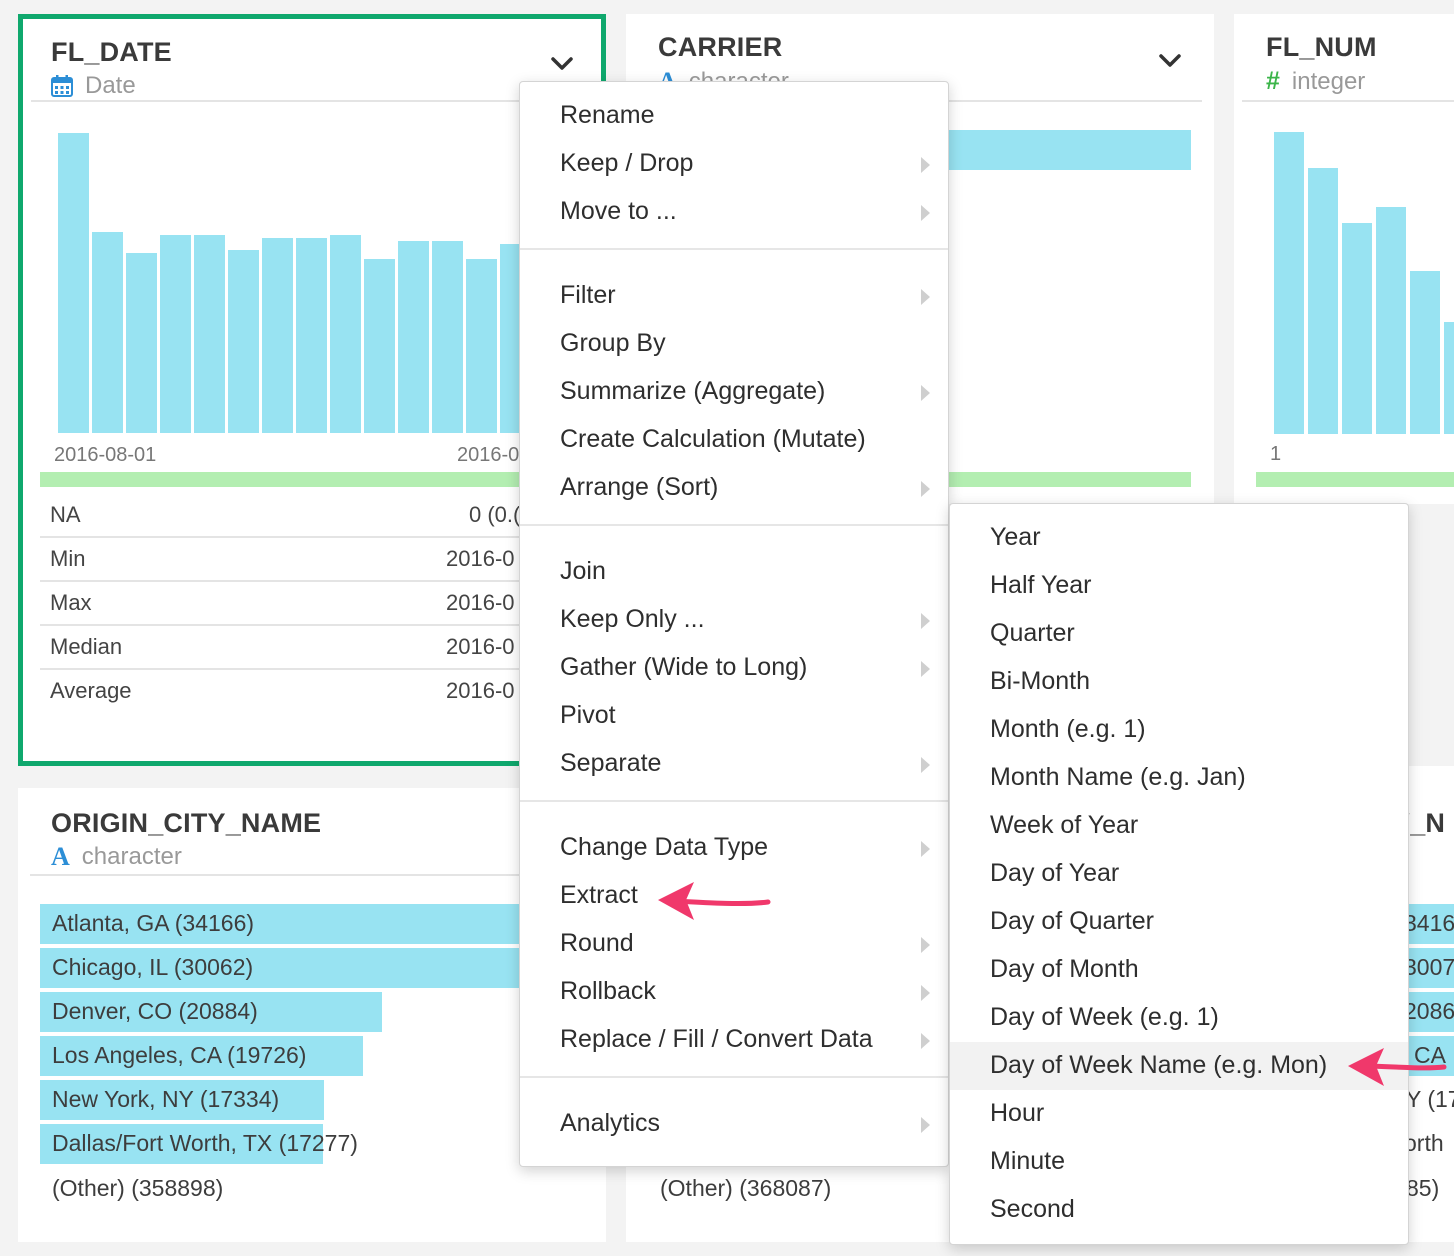 The width and height of the screenshot is (1454, 1256). I want to click on menu-item-label: Arrange (Sort), so click(639, 487).